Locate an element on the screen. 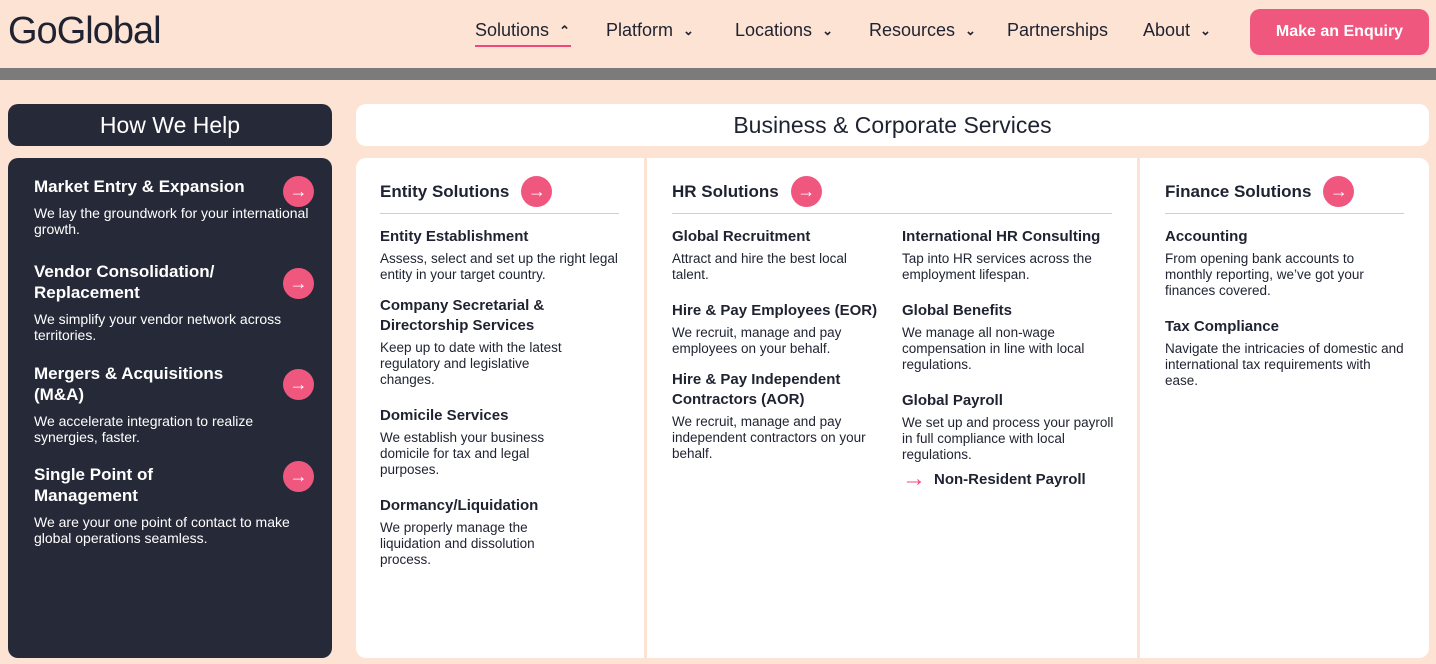 Image resolution: width=1436 pixels, height=664 pixels. finance-solutions-heading: Finance Solutions is located at coordinates (1238, 191).